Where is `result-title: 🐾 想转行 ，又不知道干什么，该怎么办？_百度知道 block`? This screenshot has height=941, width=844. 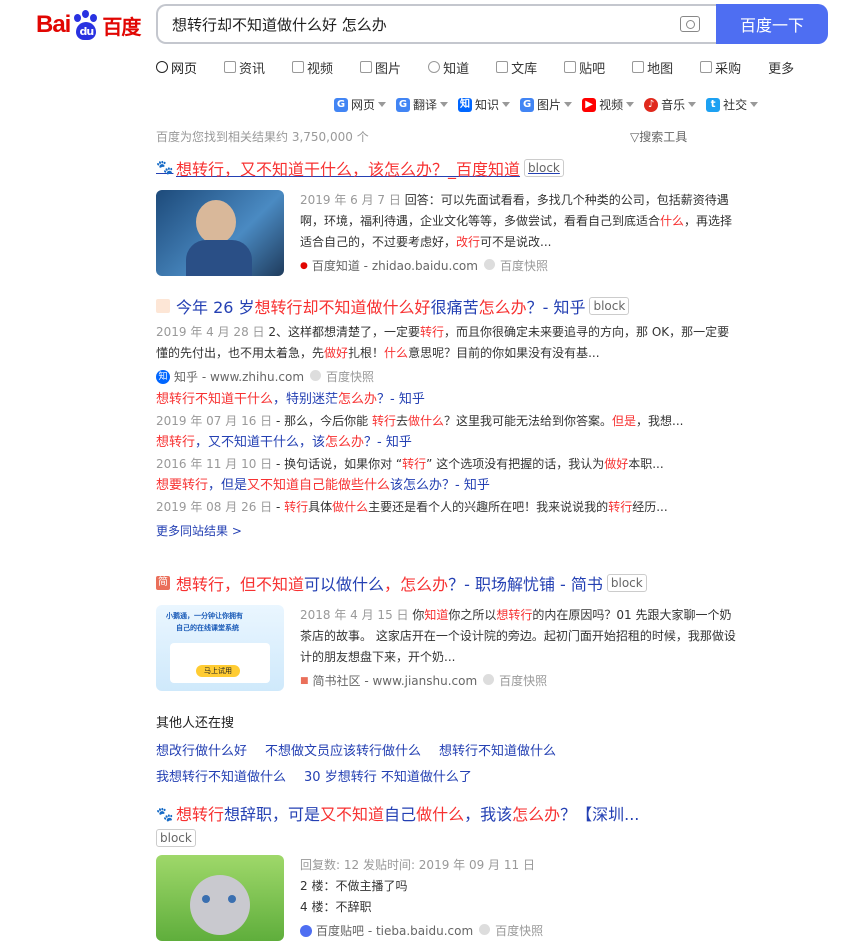
result-title: 🐾 想转行 ，又不知道干什么，该怎么办？_百度知道 block is located at coordinates (446, 168).